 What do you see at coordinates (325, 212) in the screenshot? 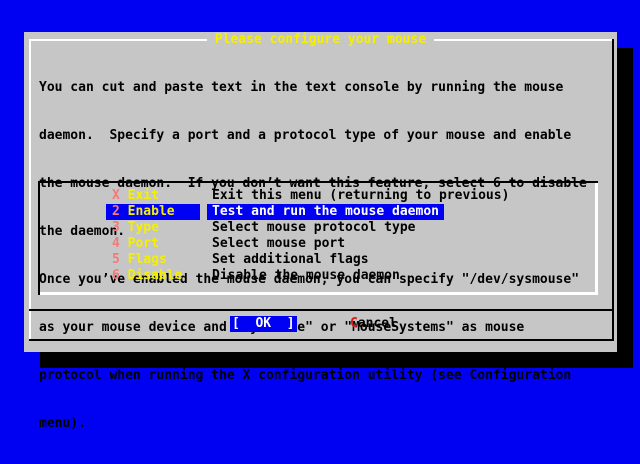
I see `menu-item-desc: Test and run the mouse daemon` at bounding box center [325, 212].